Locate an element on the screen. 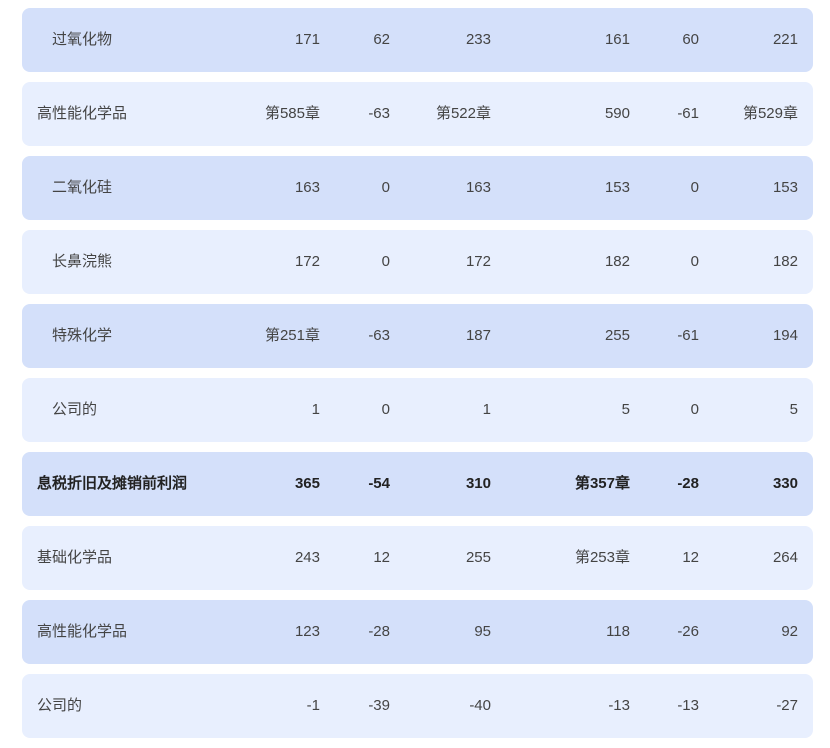  table-row: 特殊化学 第251章 -63 187 255 -61 194 is located at coordinates (417, 336).